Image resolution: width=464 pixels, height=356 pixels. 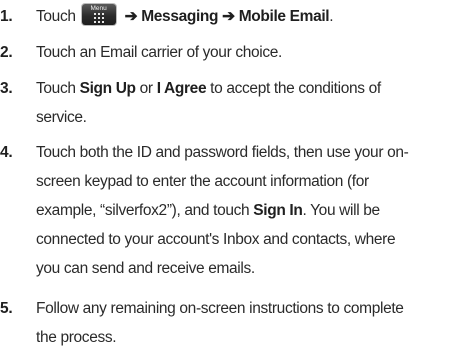 What do you see at coordinates (98, 18) in the screenshot?
I see `menu-grid-icon` at bounding box center [98, 18].